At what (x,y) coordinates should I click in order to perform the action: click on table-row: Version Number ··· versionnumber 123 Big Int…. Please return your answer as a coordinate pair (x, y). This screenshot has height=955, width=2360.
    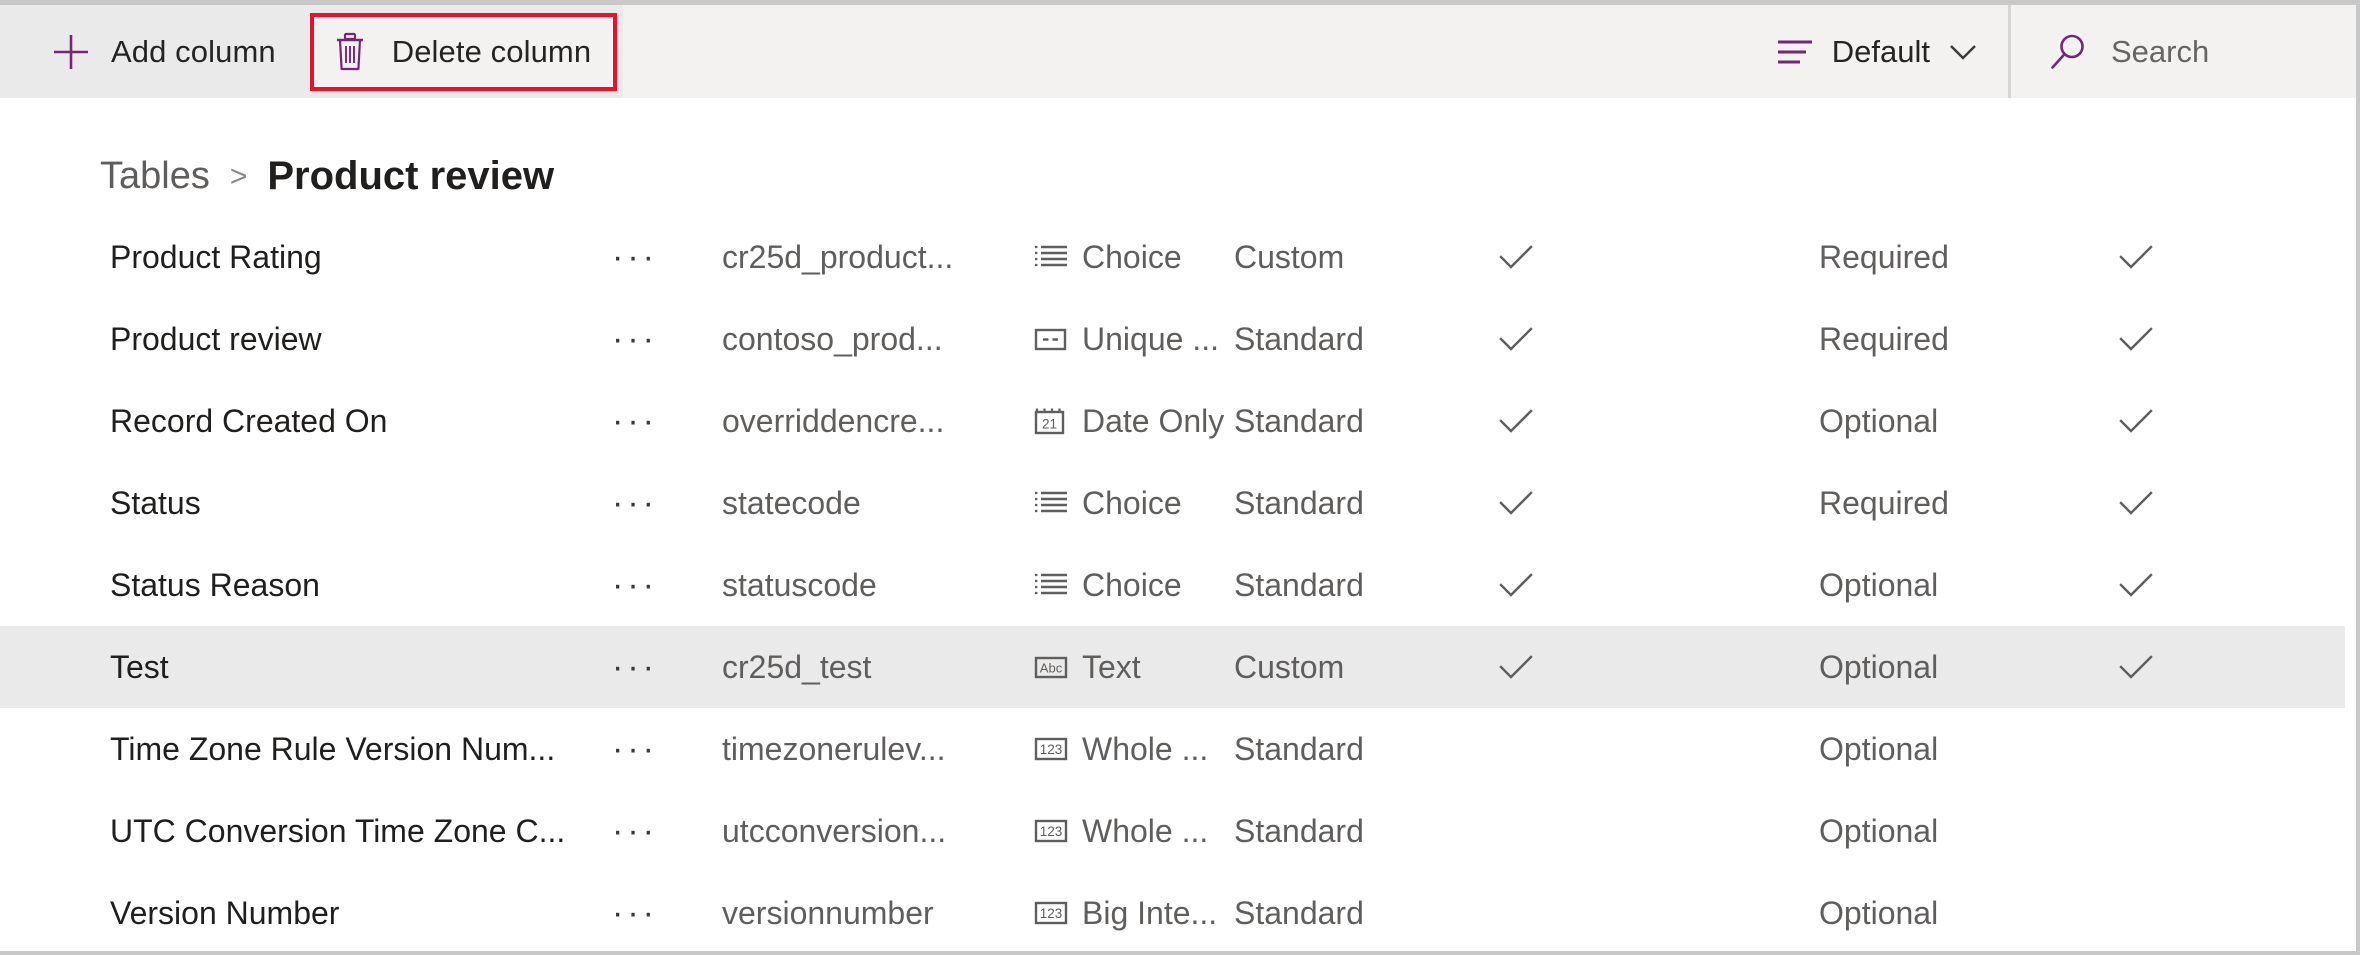
    Looking at the image, I should click on (1172, 911).